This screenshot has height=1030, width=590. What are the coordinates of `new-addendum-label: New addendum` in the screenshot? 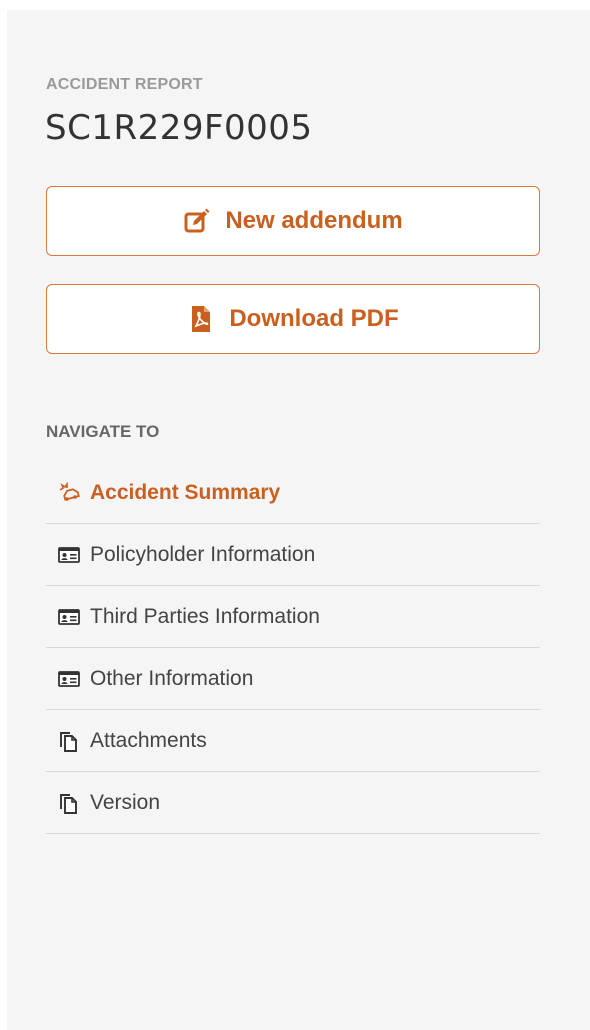 It's located at (314, 220).